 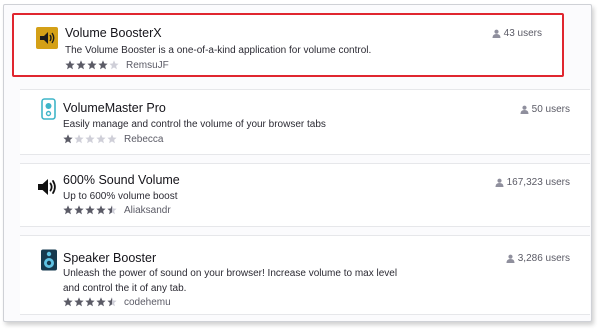 What do you see at coordinates (109, 258) in the screenshot?
I see `addon-title: Speaker Booster` at bounding box center [109, 258].